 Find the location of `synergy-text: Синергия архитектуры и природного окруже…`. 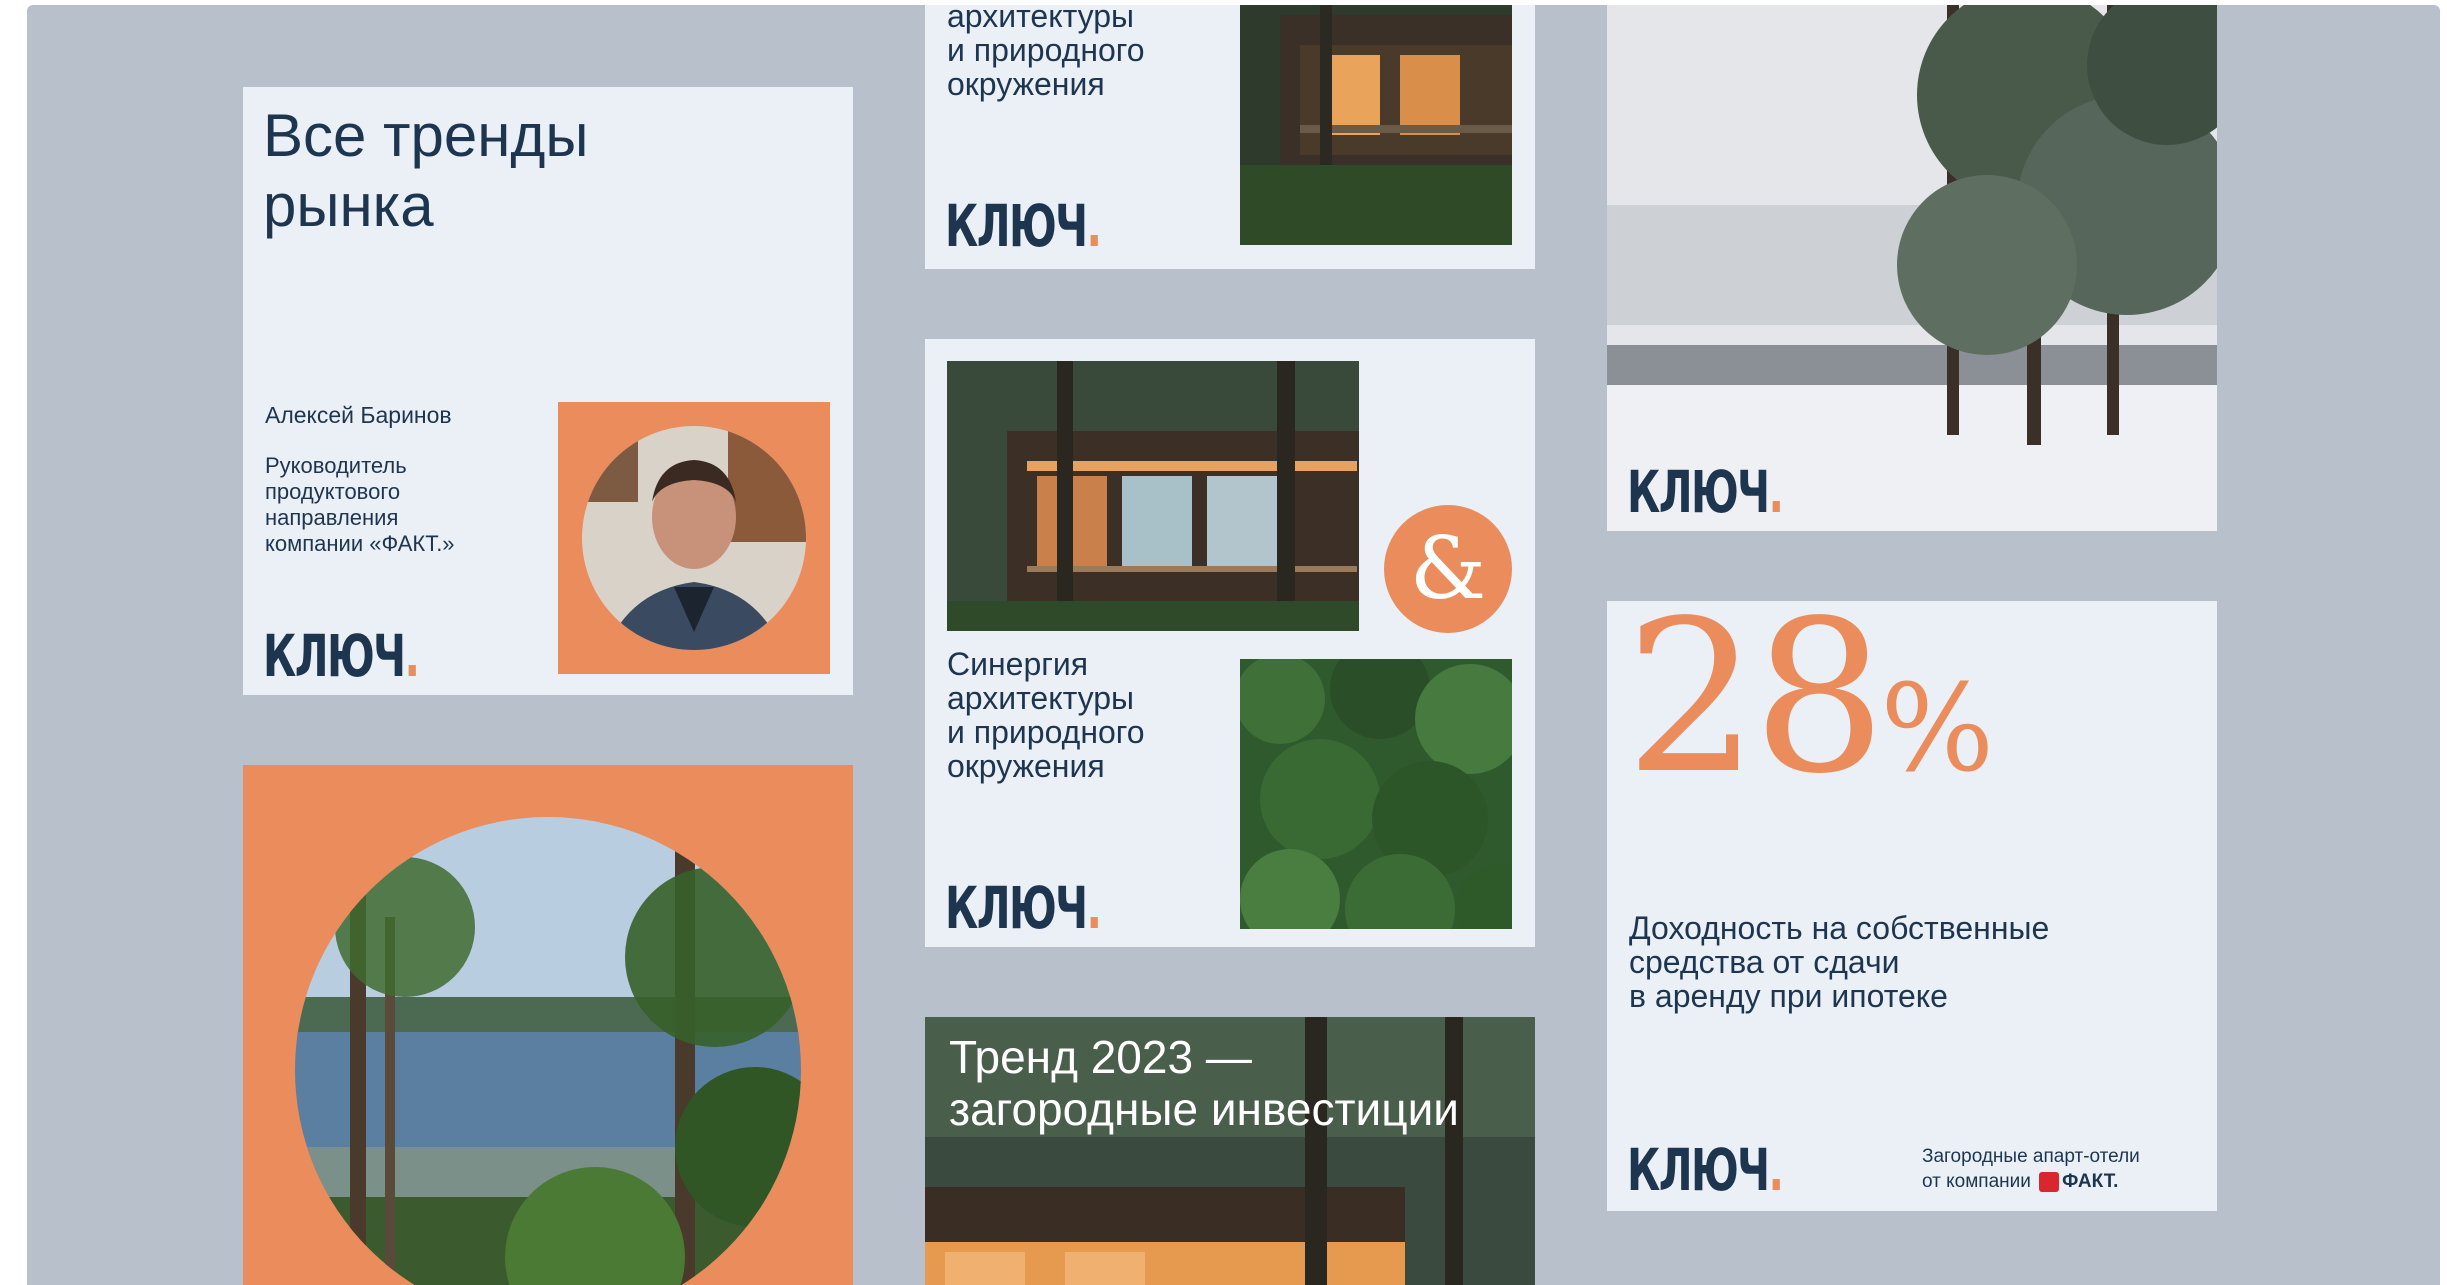

synergy-text: Синергия архитектуры и природного окруже… is located at coordinates (1046, 715).